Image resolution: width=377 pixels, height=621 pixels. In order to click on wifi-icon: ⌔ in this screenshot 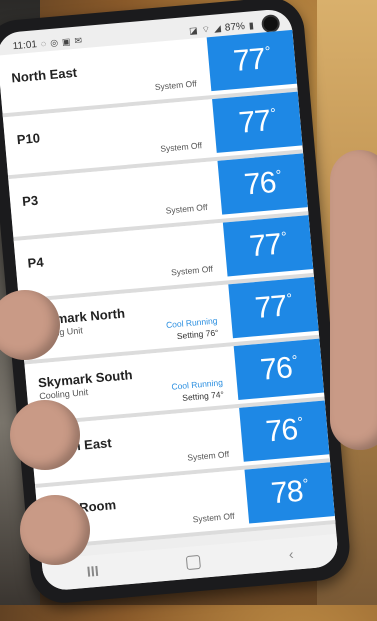, I will do `click(206, 29)`.